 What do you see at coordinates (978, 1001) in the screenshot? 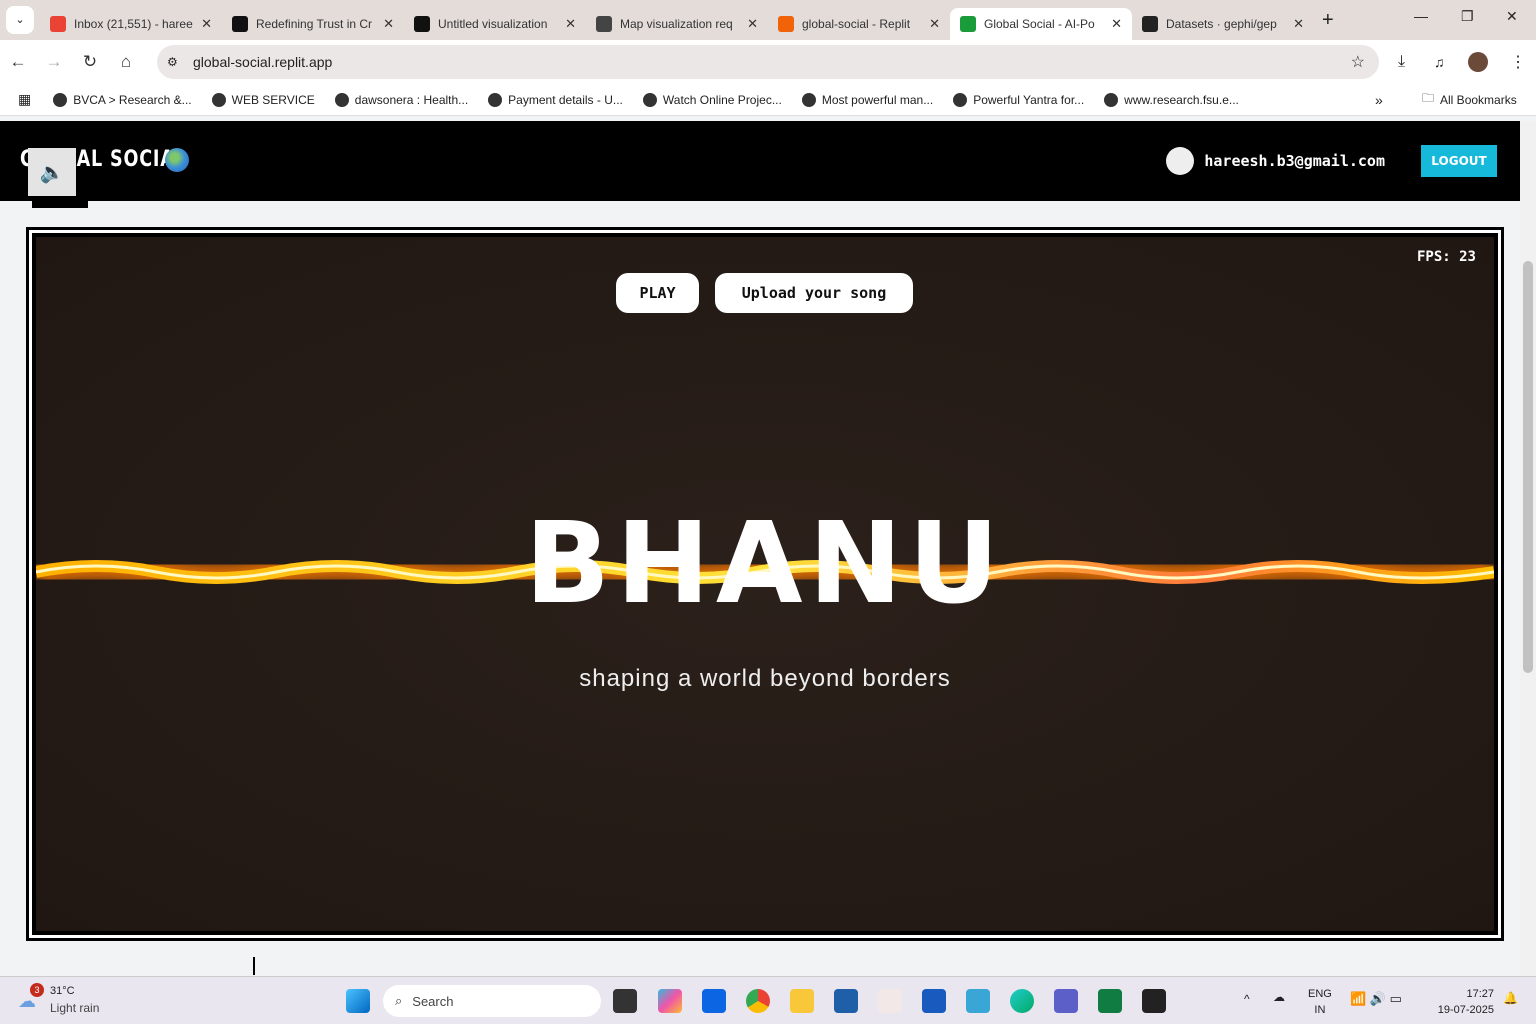
I see `notepad-icon` at bounding box center [978, 1001].